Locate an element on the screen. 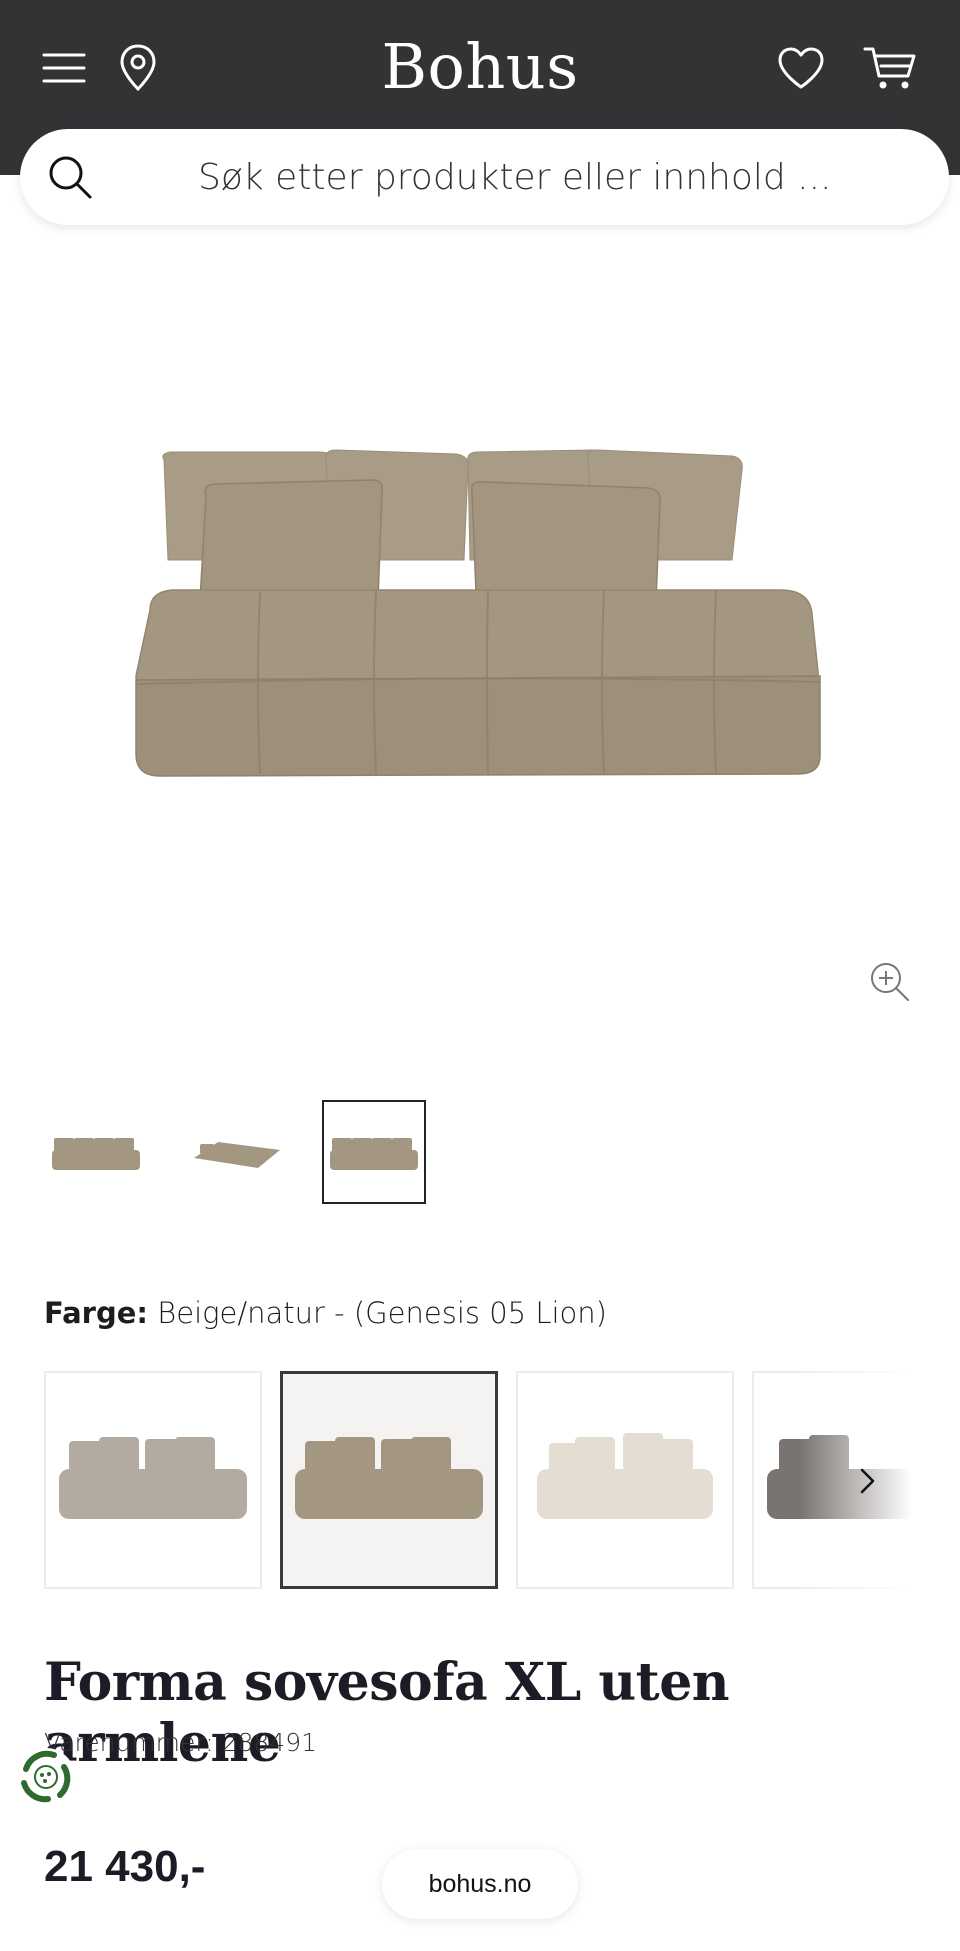 The width and height of the screenshot is (960, 1951). cart-icon is located at coordinates (890, 68).